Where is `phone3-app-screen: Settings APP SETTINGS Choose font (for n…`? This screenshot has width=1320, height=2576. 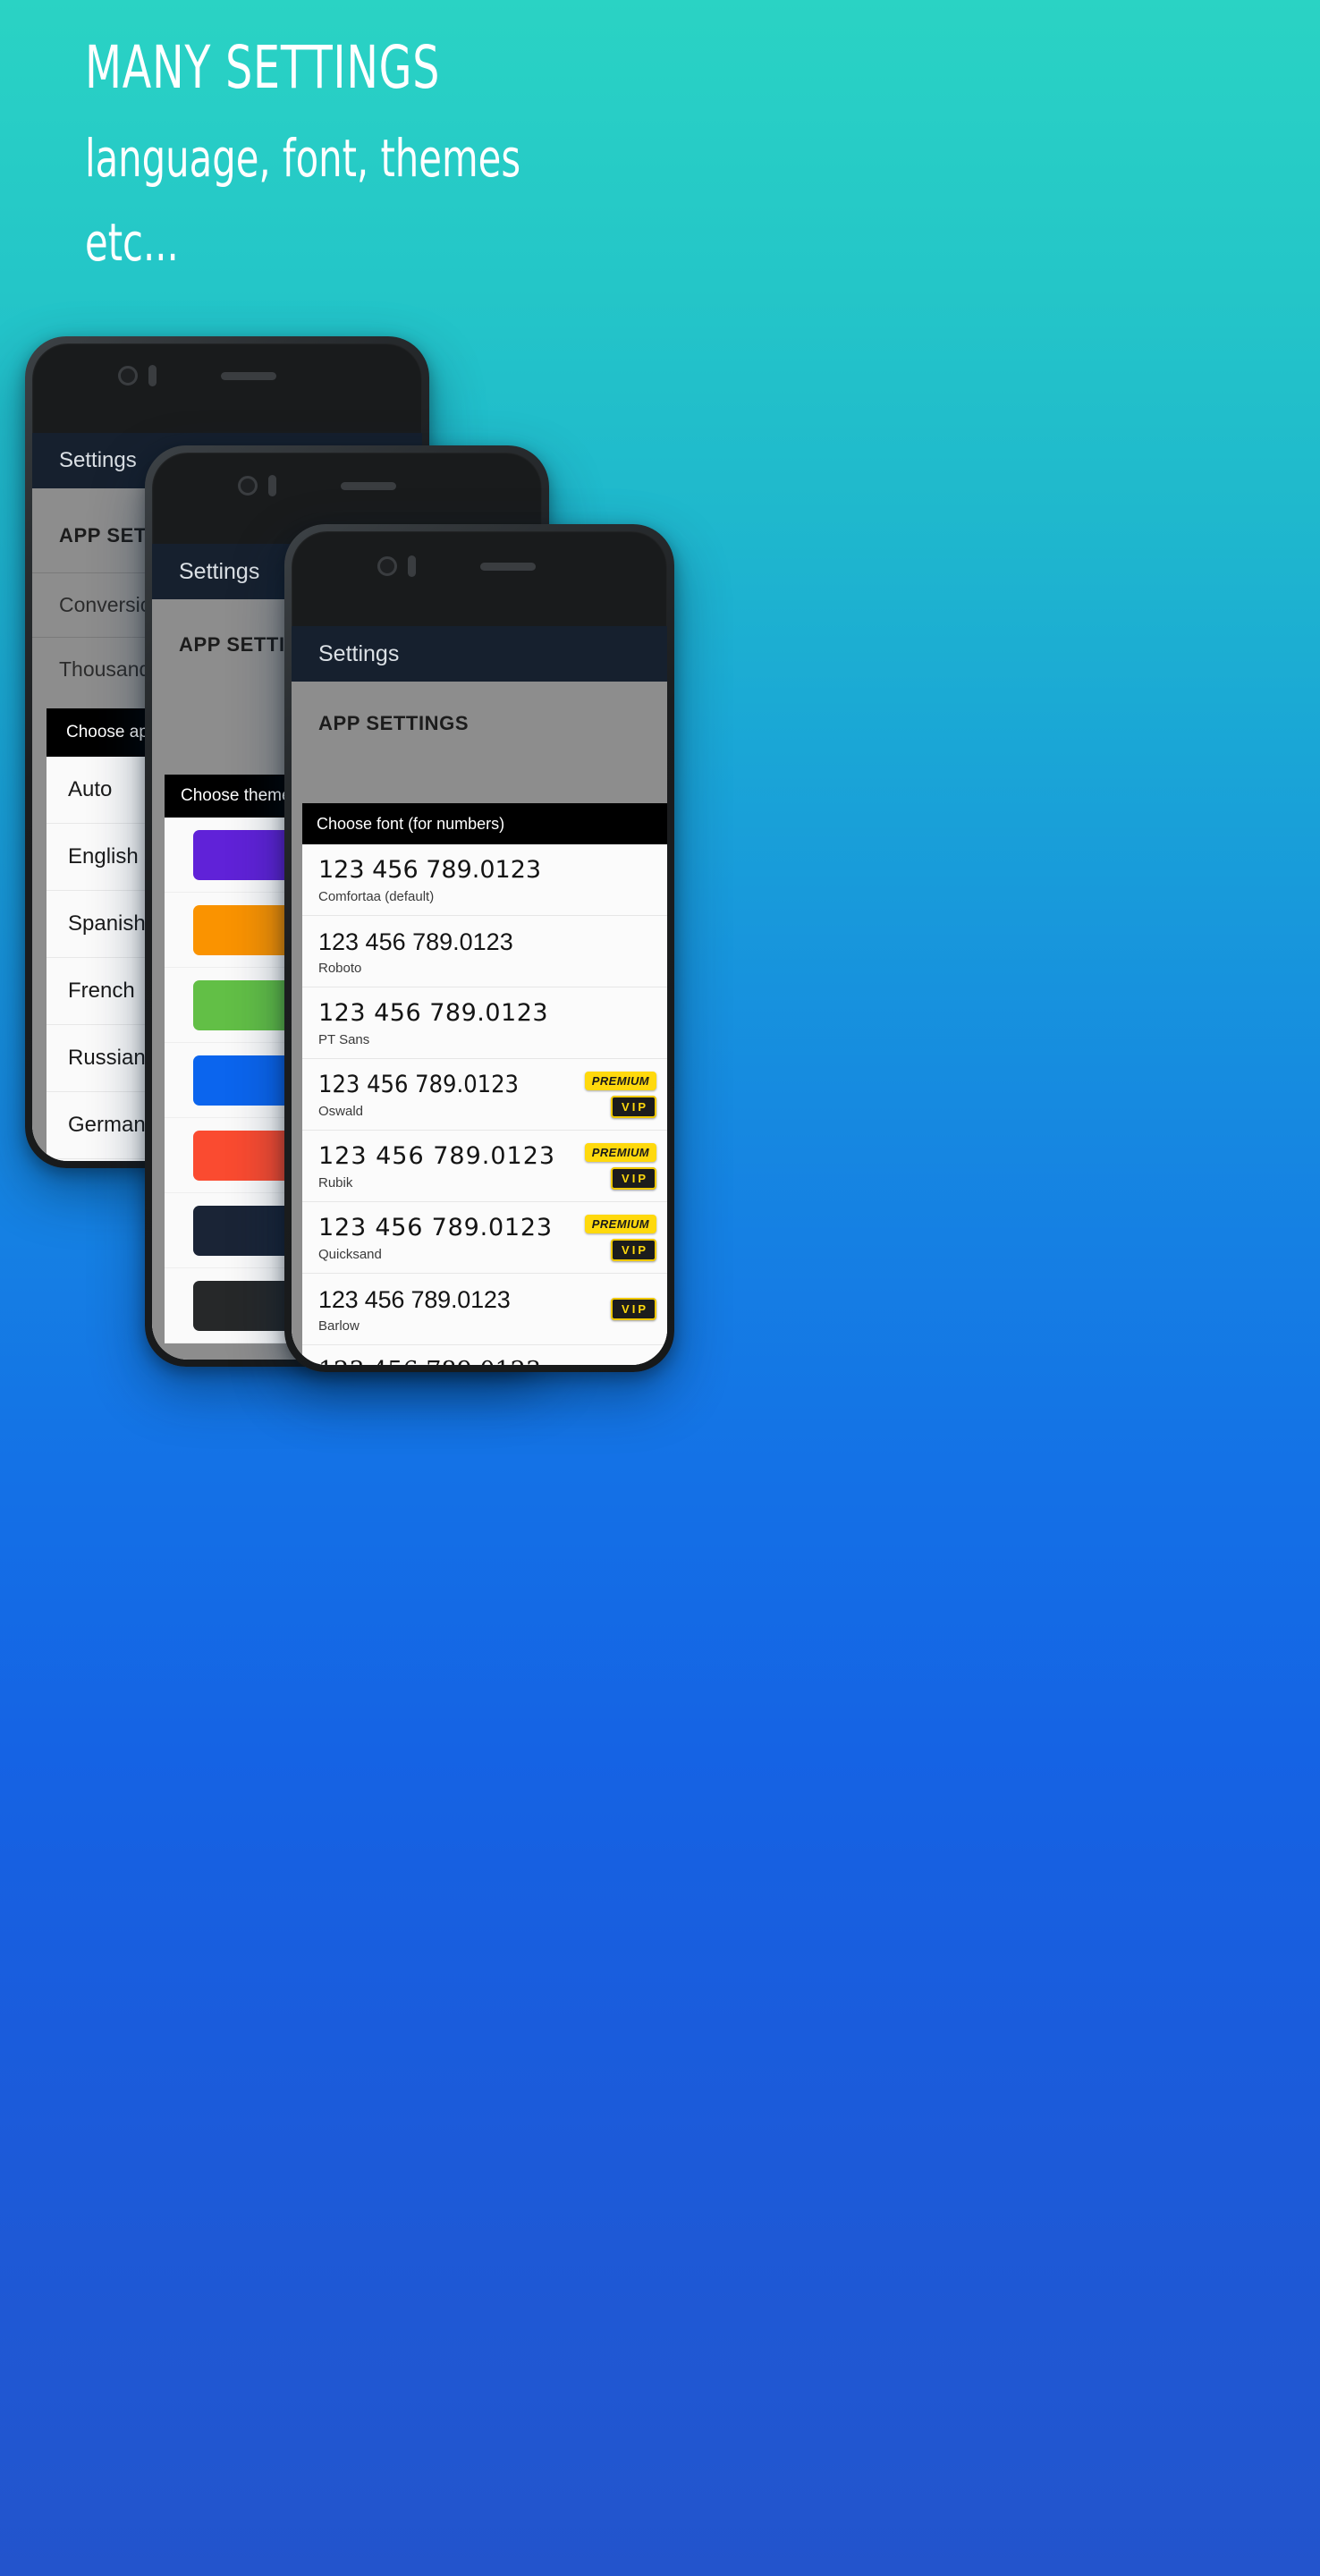
phone3-app-screen: Settings APP SETTINGS Choose font (for n… is located at coordinates (479, 995).